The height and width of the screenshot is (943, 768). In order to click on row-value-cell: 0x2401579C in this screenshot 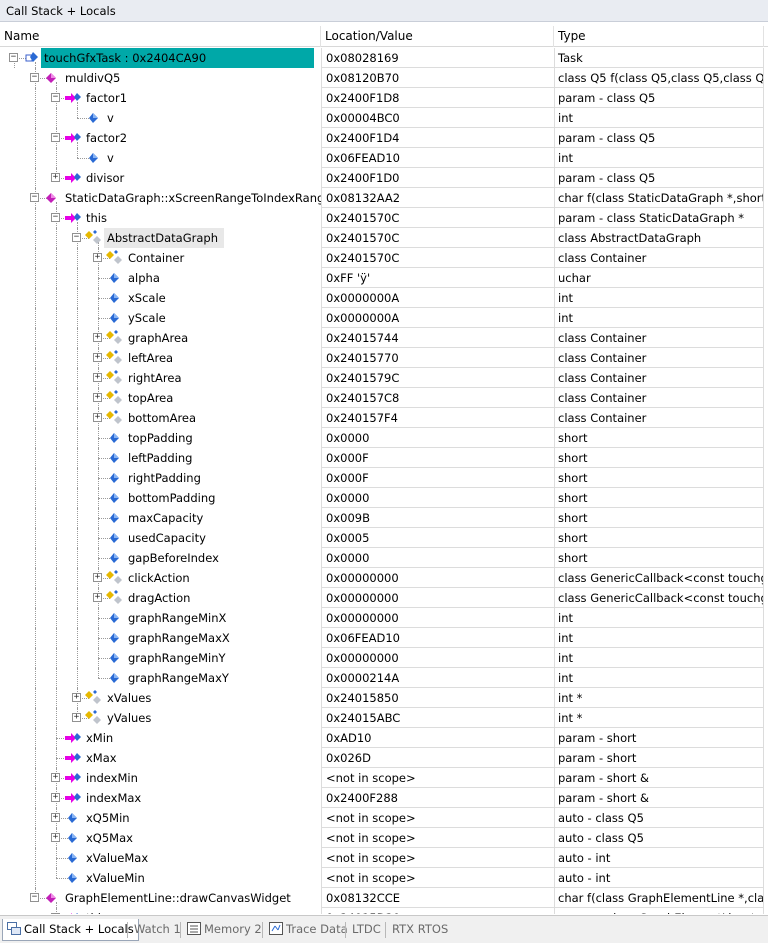, I will do `click(437, 378)`.